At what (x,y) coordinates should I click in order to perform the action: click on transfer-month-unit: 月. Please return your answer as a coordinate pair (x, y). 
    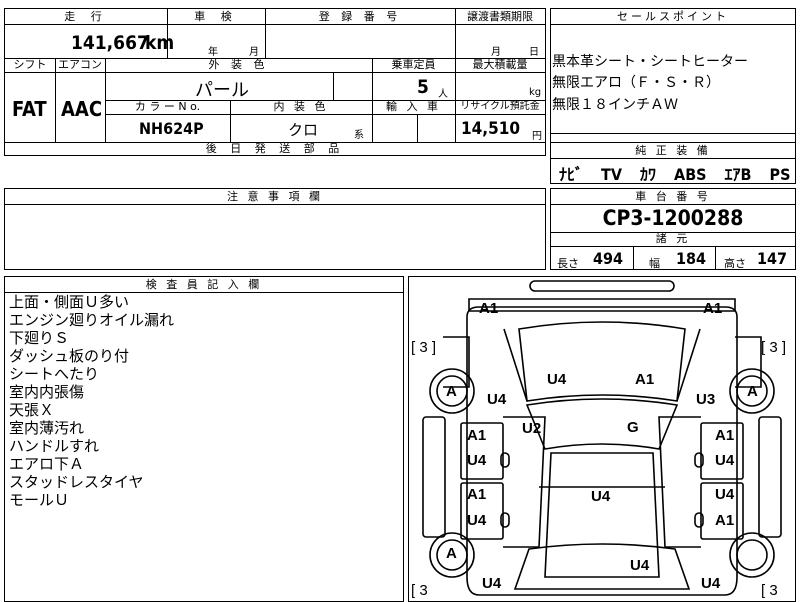
    Looking at the image, I should click on (496, 52).